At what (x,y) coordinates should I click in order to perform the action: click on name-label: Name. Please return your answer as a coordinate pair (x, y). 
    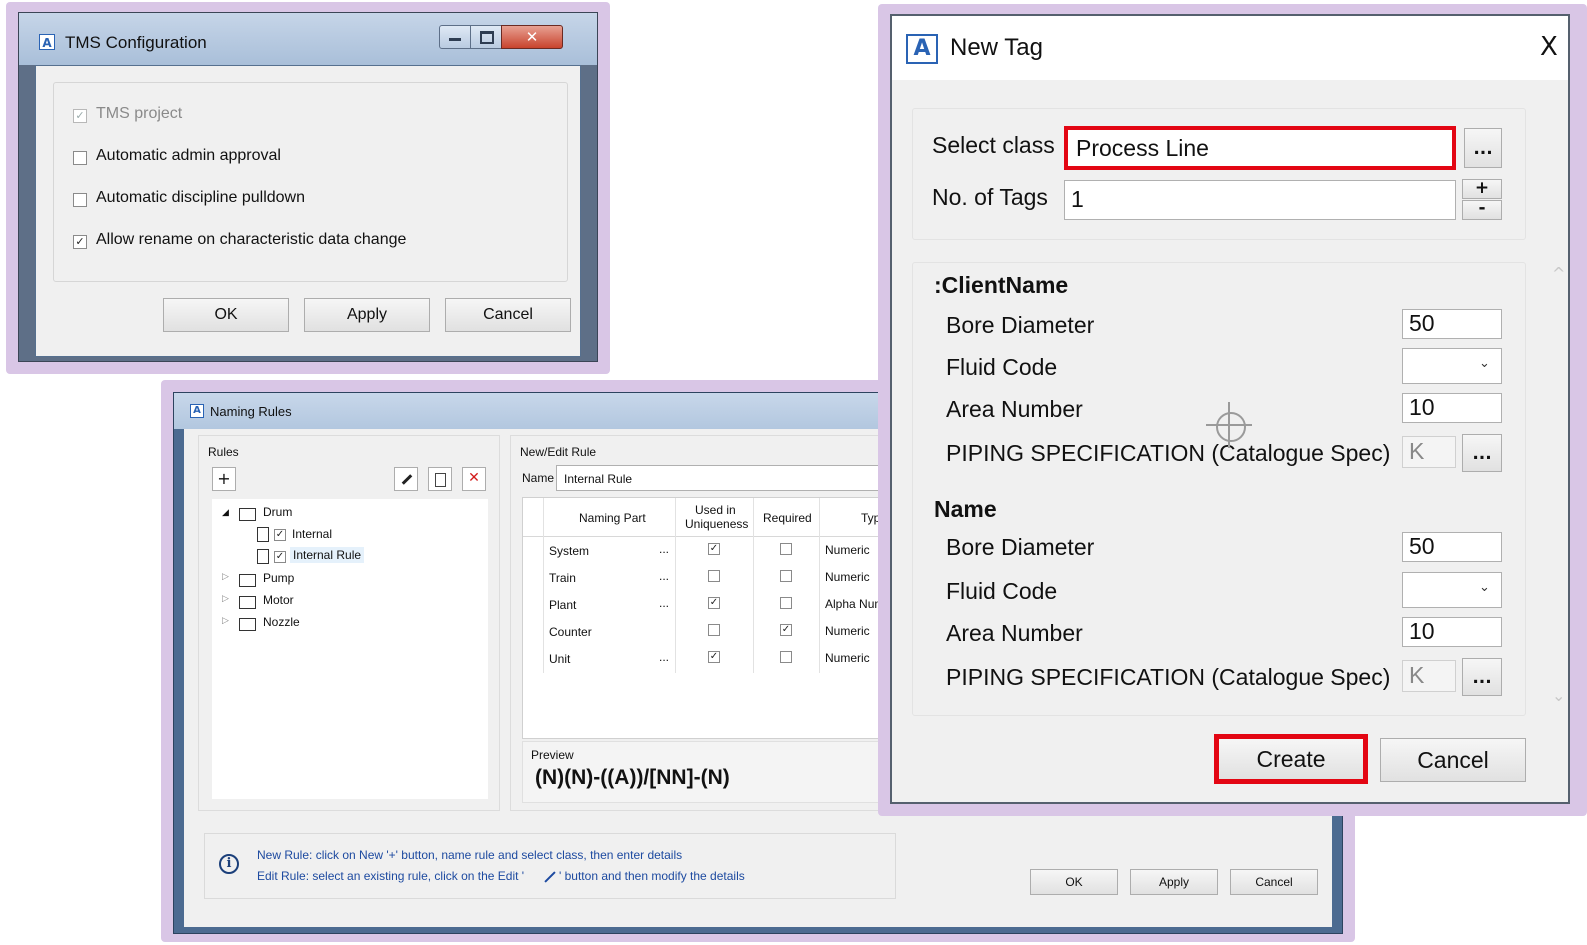
    Looking at the image, I should click on (538, 478).